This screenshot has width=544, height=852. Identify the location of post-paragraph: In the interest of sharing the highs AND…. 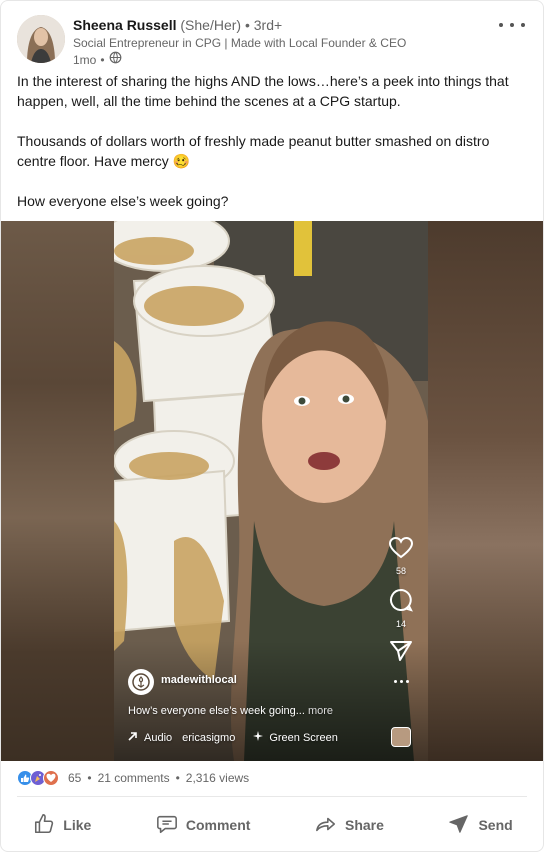
(263, 91).